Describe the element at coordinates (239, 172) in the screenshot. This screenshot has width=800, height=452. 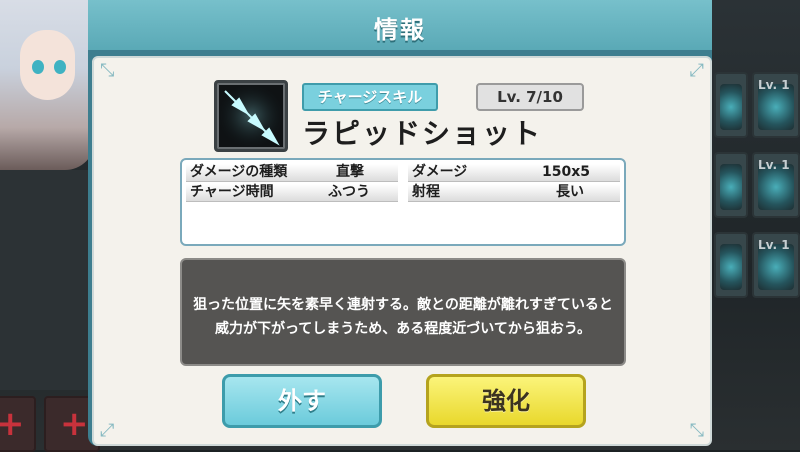
I see `stat-label-damage-type: ダメージの種類` at that location.